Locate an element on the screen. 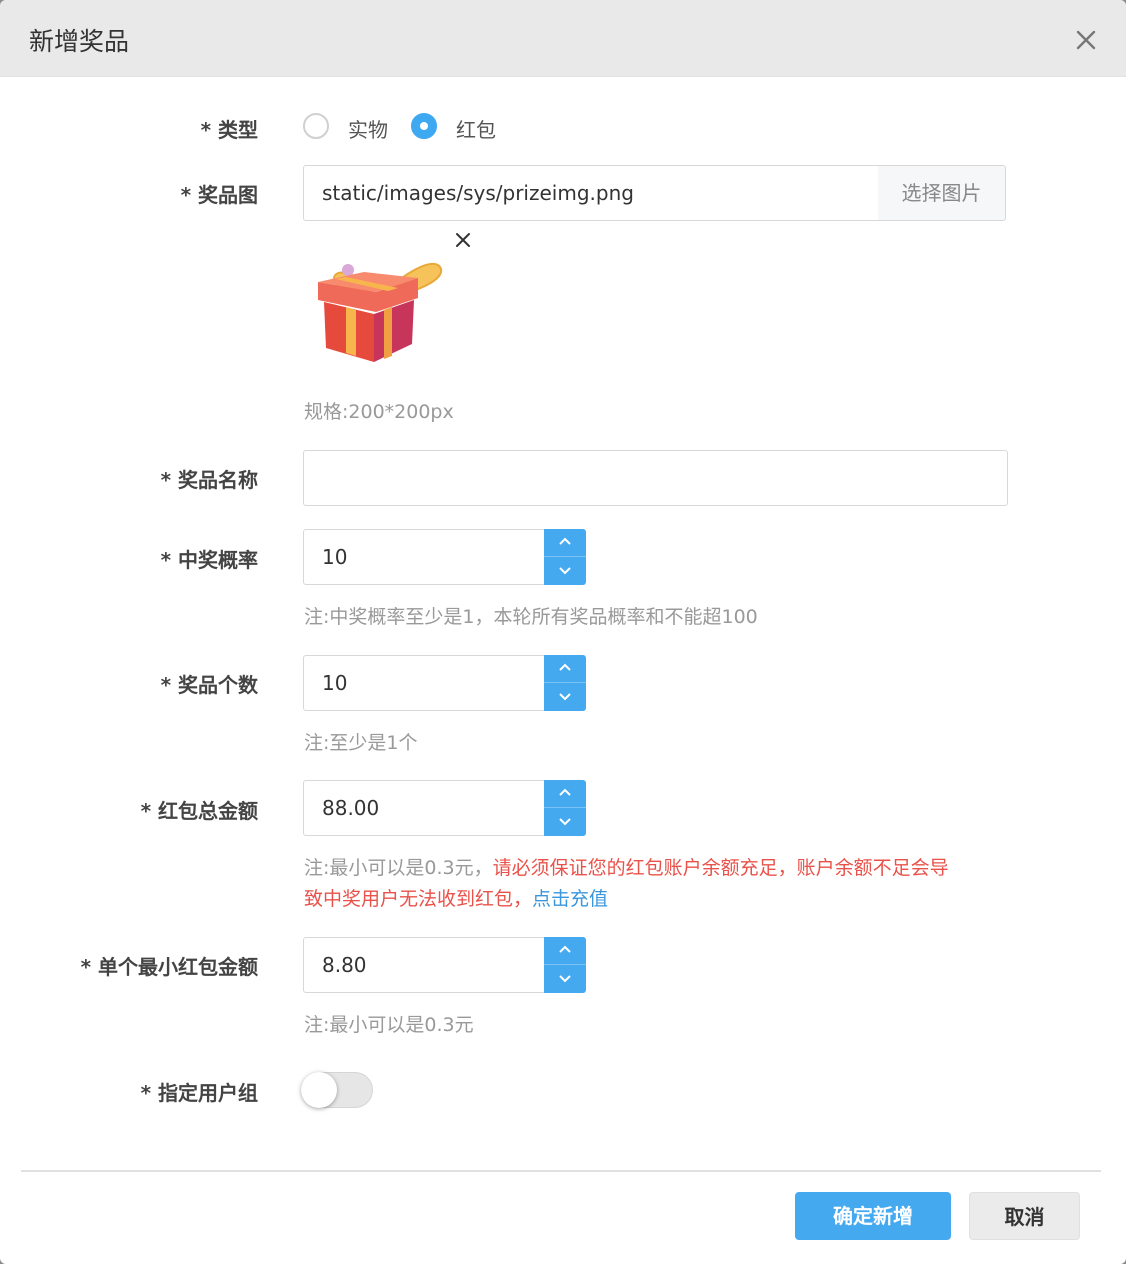 The width and height of the screenshot is (1126, 1264). balance-warning: 请必须保证您的红包账户余额充足，账户余额不足会导 is located at coordinates (720, 868).